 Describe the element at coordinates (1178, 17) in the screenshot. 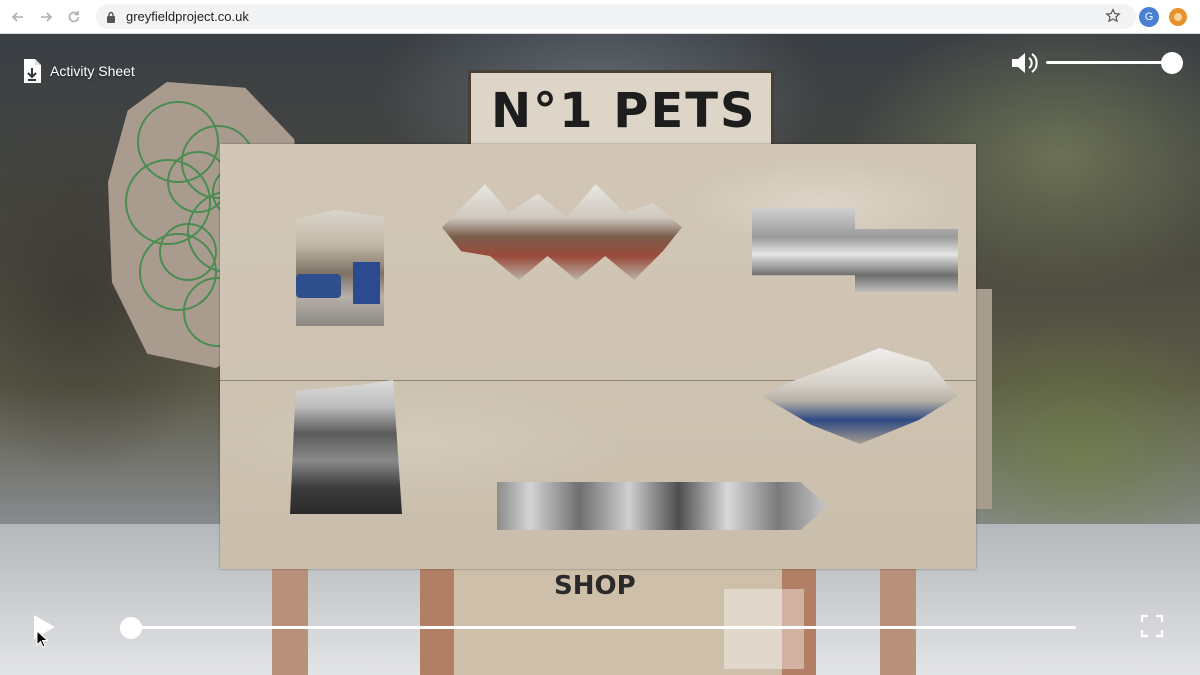

I see `extension-icon` at that location.